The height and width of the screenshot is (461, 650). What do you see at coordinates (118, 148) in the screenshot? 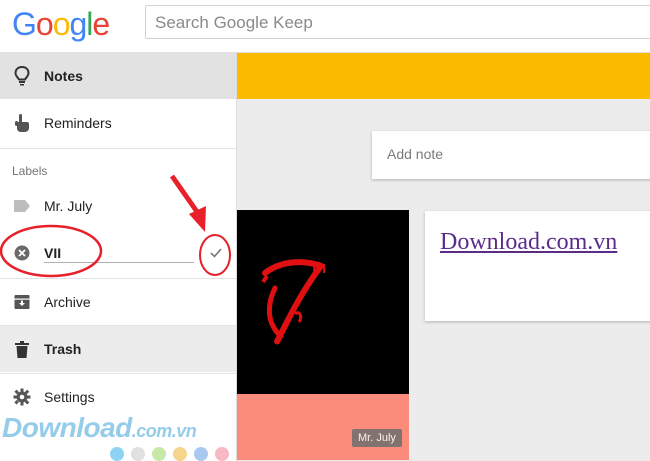
I see `divider` at bounding box center [118, 148].